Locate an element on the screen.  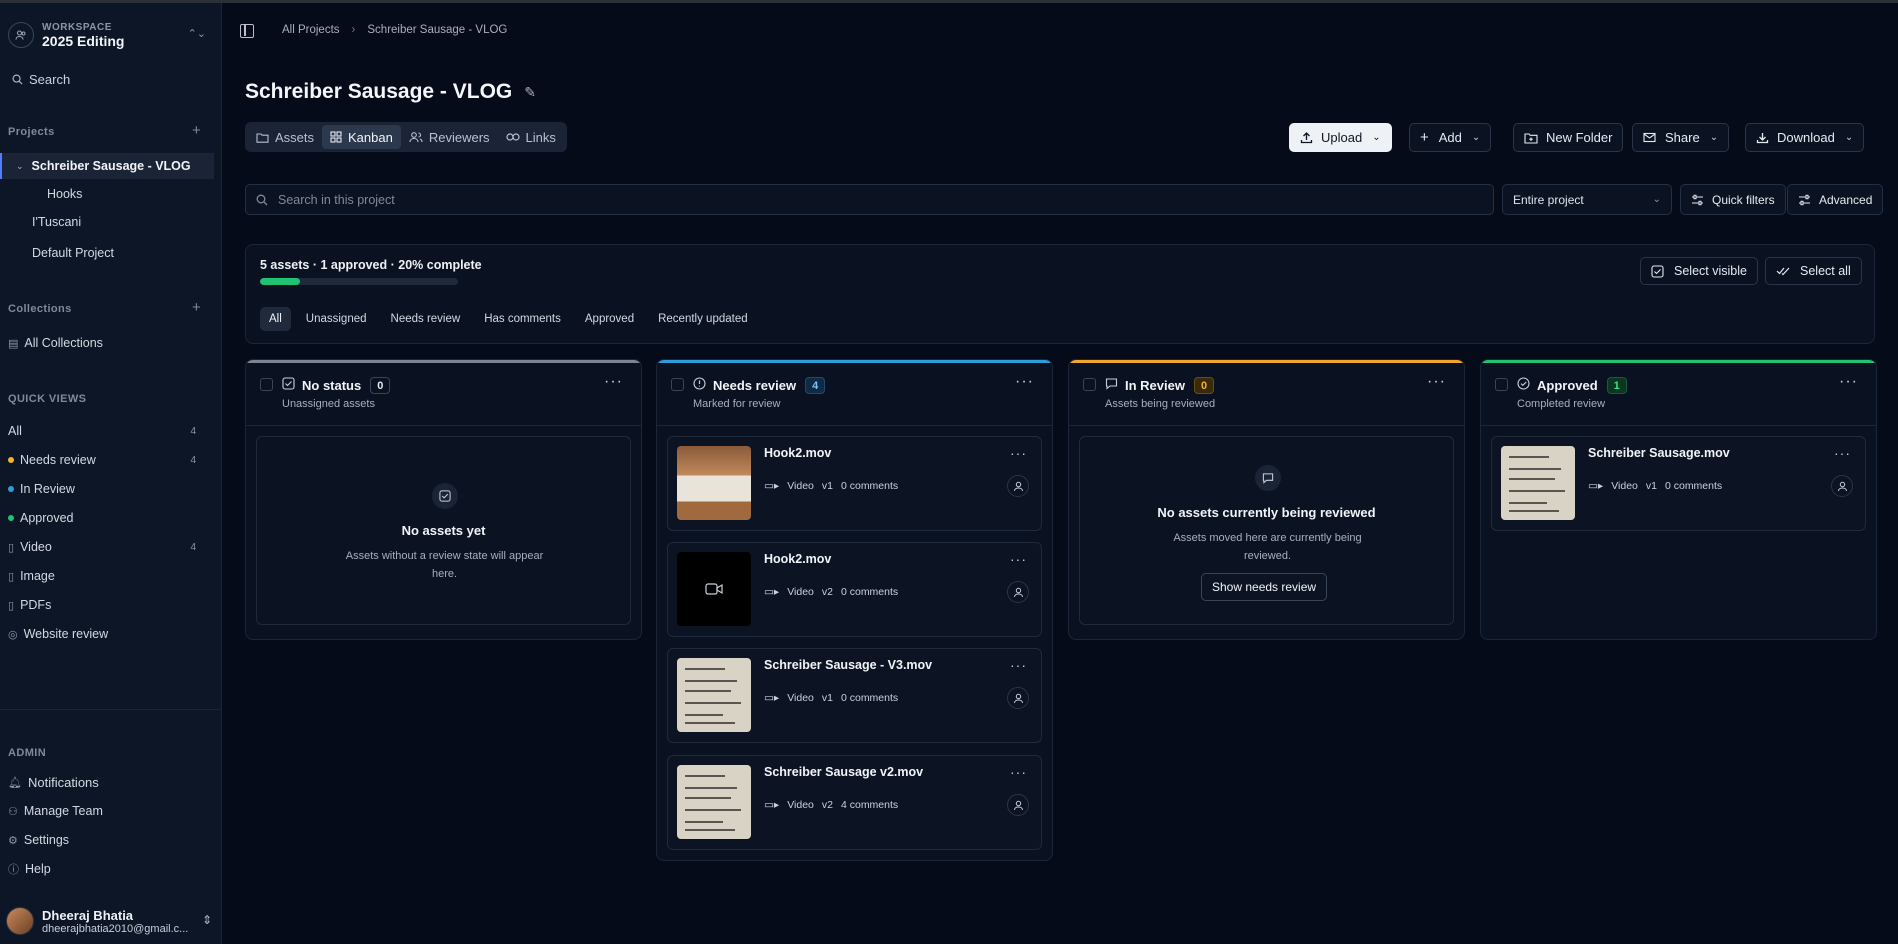
column-subtitle: Unassigned assets is located at coordinates (328, 404).